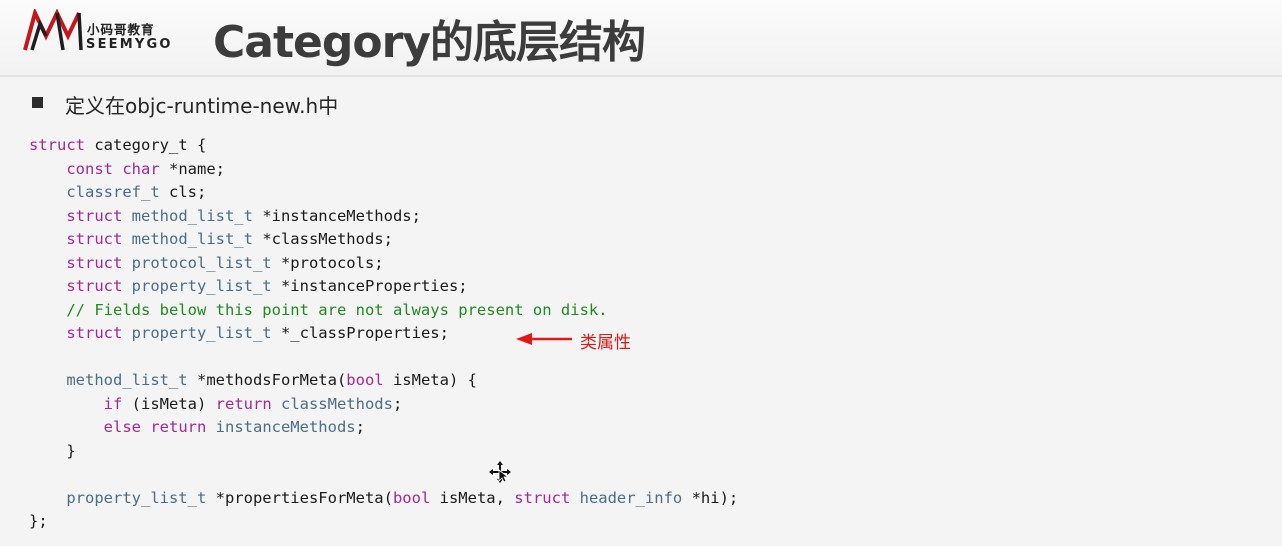 The height and width of the screenshot is (546, 1282). I want to click on code-line: struct method_list_t *instanceMethods;, so click(383, 217).